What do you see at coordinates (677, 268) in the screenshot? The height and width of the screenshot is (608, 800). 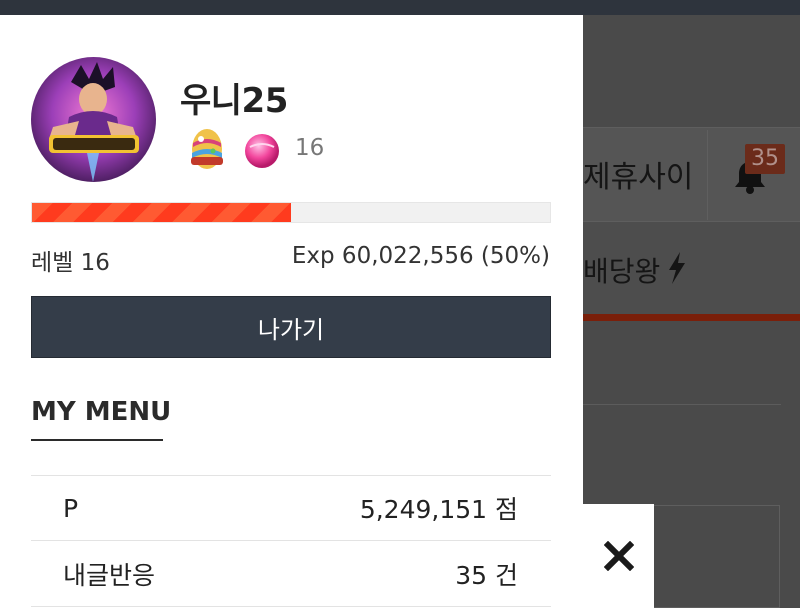 I see `bolt-icon` at bounding box center [677, 268].